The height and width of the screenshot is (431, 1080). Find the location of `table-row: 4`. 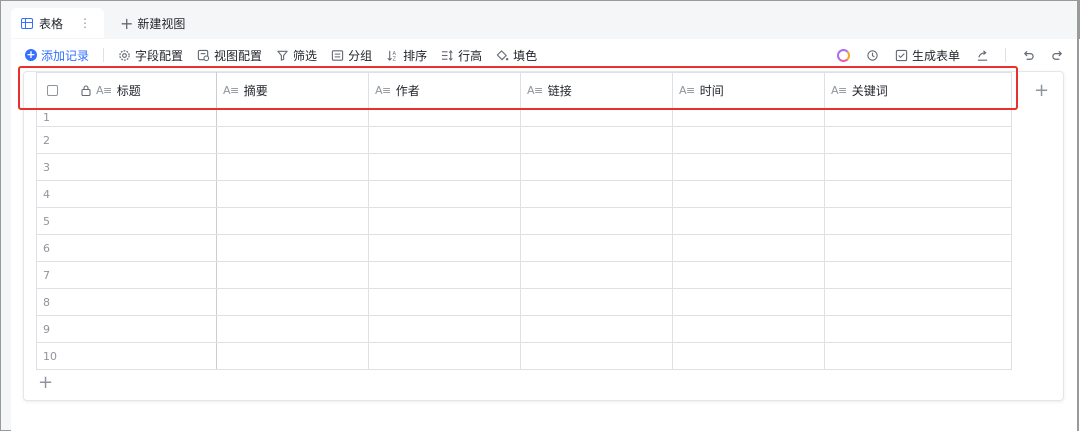

table-row: 4 is located at coordinates (524, 194).